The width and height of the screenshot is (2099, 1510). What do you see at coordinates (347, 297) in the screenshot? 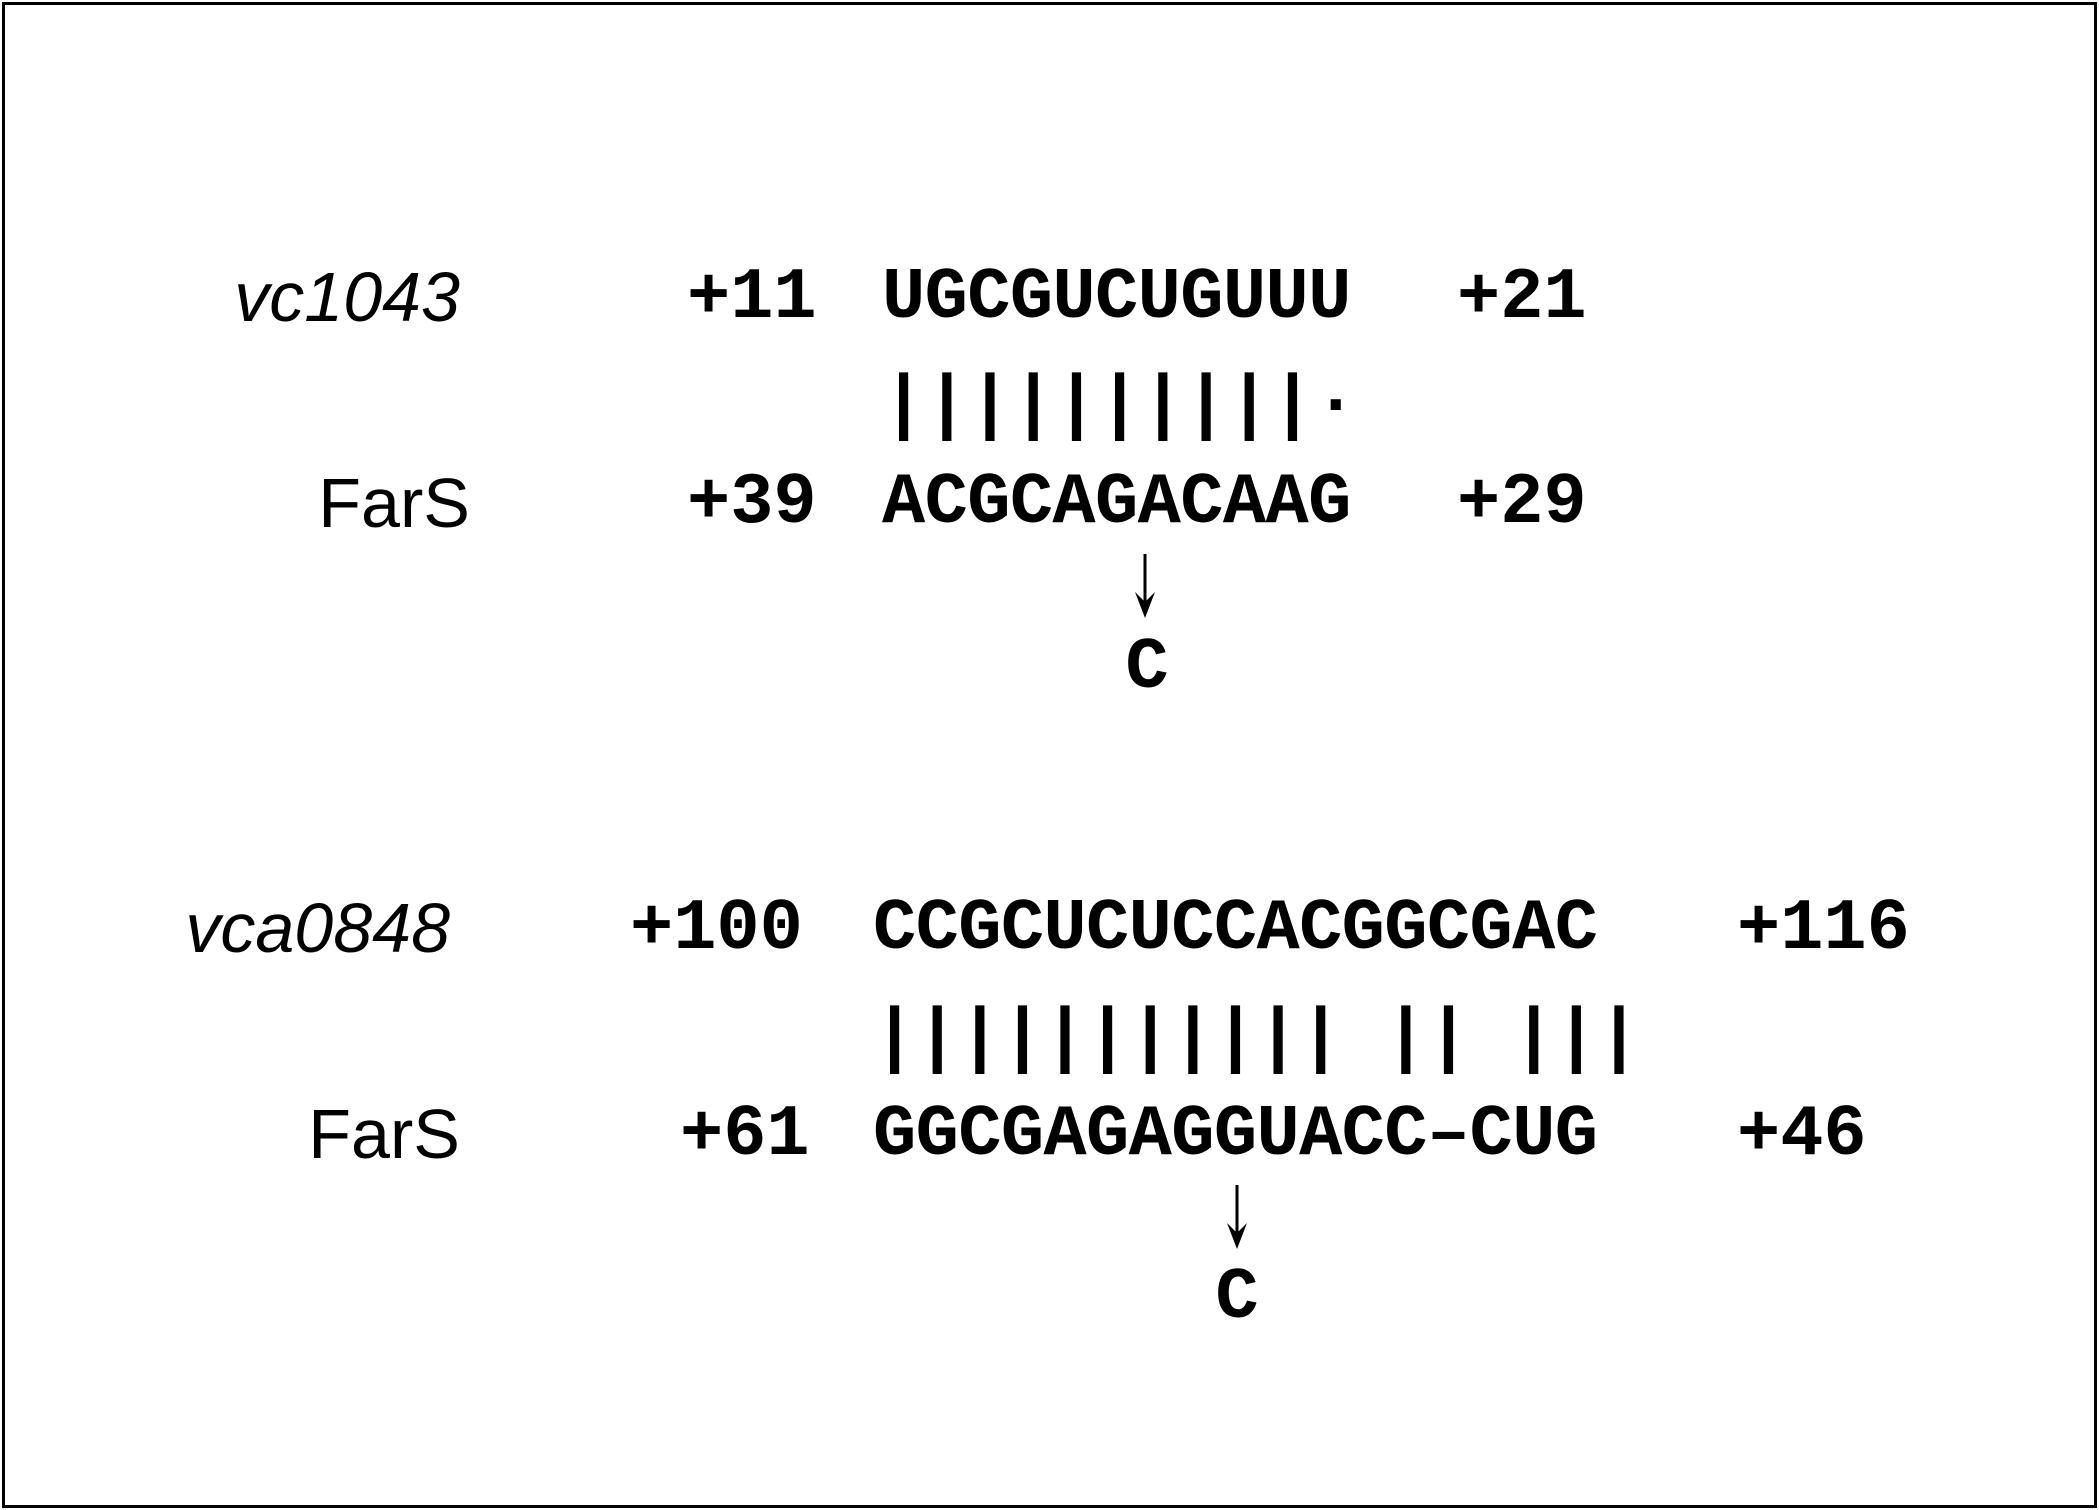
I see `panel1-gene-label: vc1043` at bounding box center [347, 297].